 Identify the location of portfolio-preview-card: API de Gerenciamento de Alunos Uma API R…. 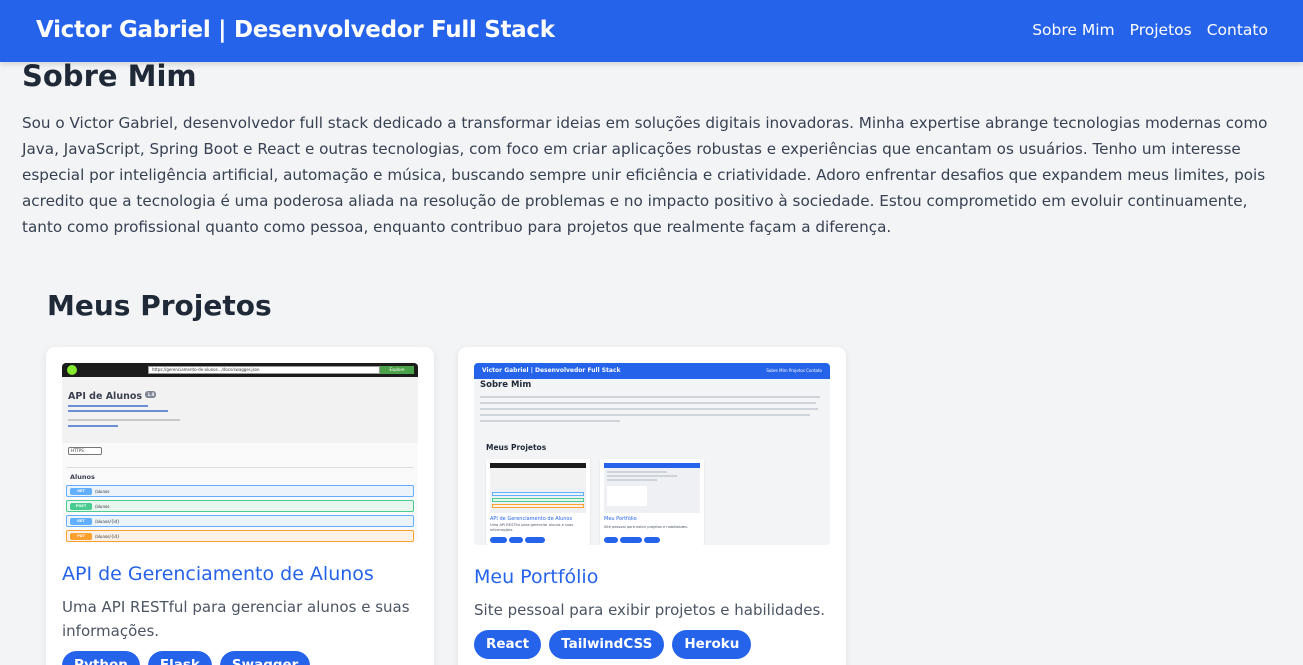
(538, 502).